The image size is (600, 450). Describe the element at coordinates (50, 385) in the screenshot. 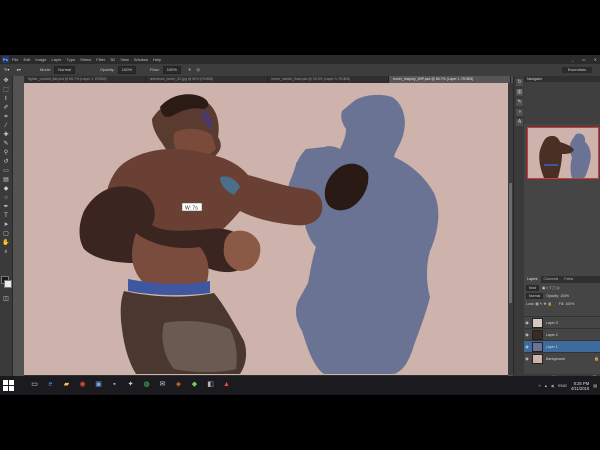

I see `edge-browser-icon: e` at that location.